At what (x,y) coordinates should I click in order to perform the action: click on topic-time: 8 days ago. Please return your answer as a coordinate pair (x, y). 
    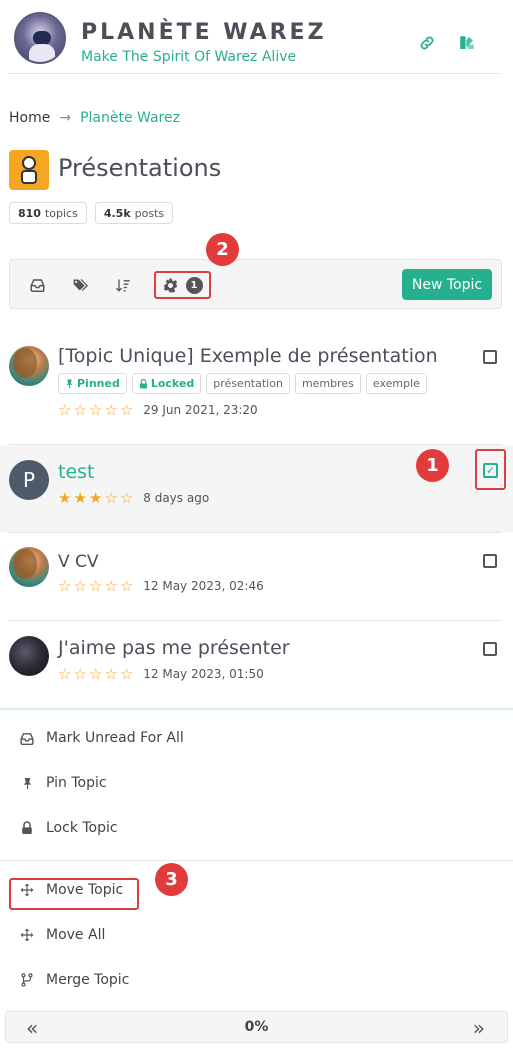
    Looking at the image, I should click on (176, 498).